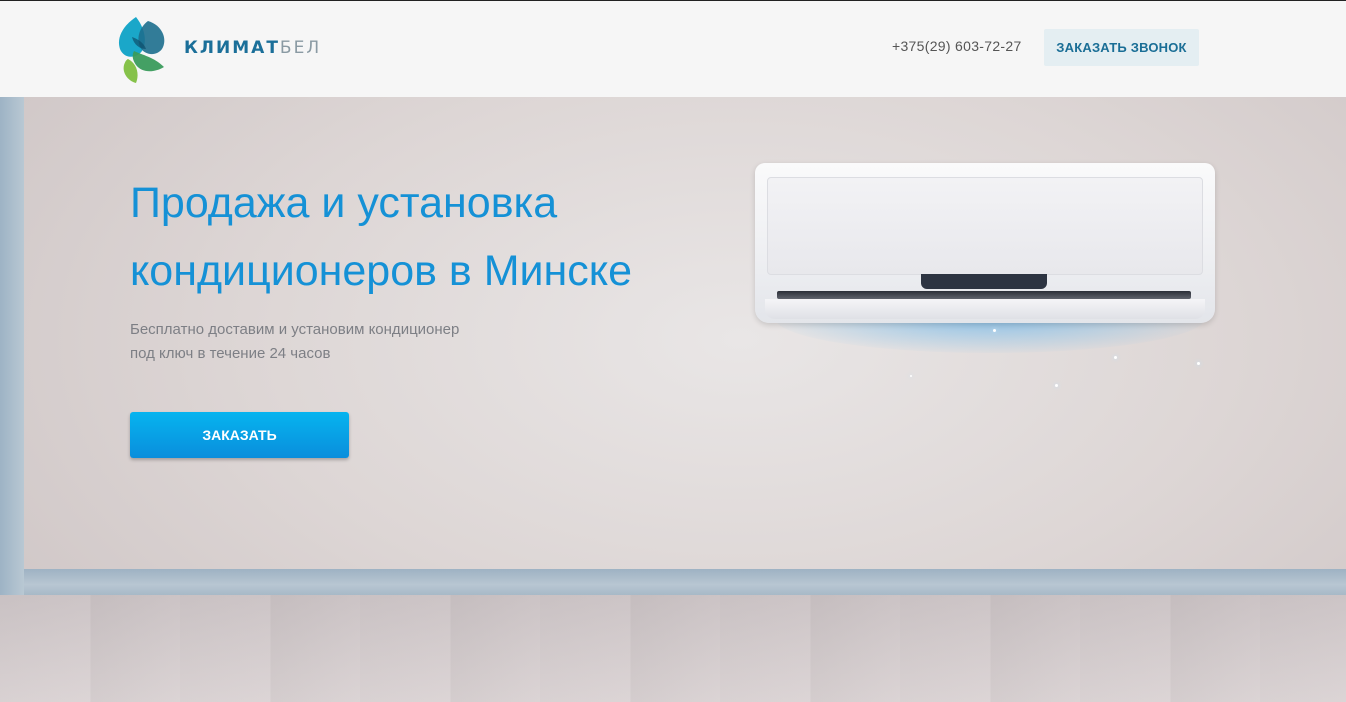  Describe the element at coordinates (984, 281) in the screenshot. I see `ac-display` at that location.